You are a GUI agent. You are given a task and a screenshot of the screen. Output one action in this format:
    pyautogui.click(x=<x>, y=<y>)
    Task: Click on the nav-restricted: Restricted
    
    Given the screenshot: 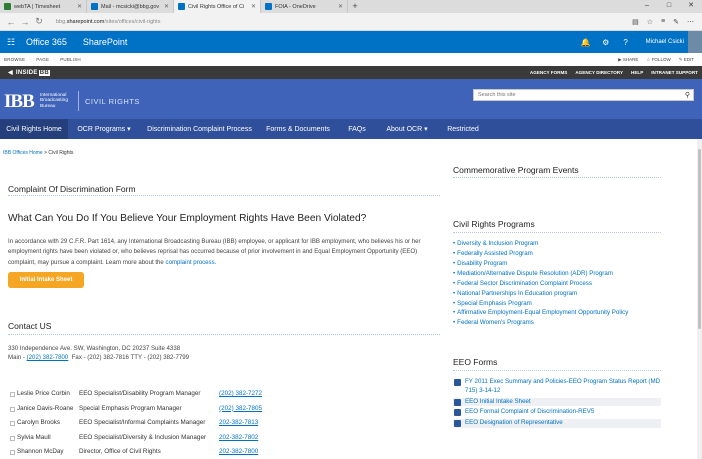 What is the action you would take?
    pyautogui.click(x=463, y=129)
    